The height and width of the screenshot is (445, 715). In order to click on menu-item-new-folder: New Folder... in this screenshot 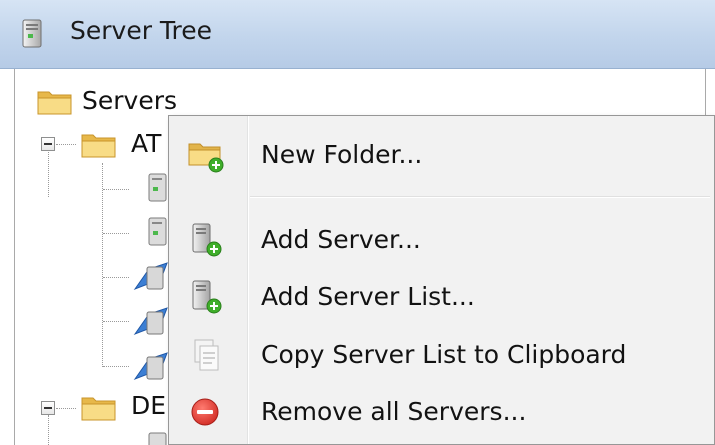, I will do `click(442, 155)`.